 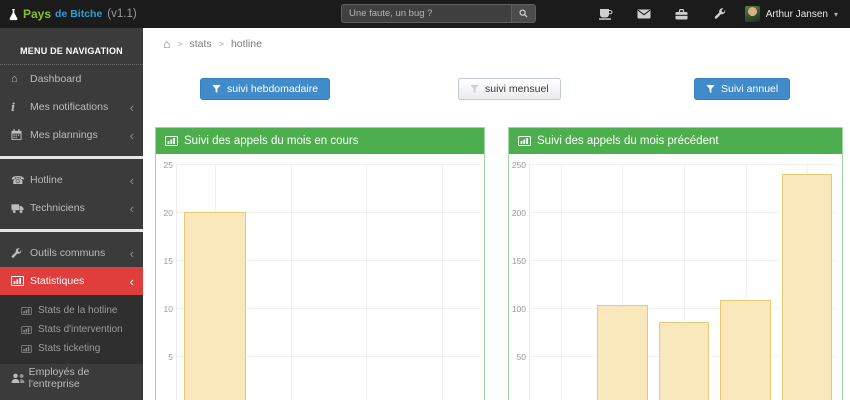 What do you see at coordinates (168, 213) in the screenshot?
I see `y-axis-tick-label: 20` at bounding box center [168, 213].